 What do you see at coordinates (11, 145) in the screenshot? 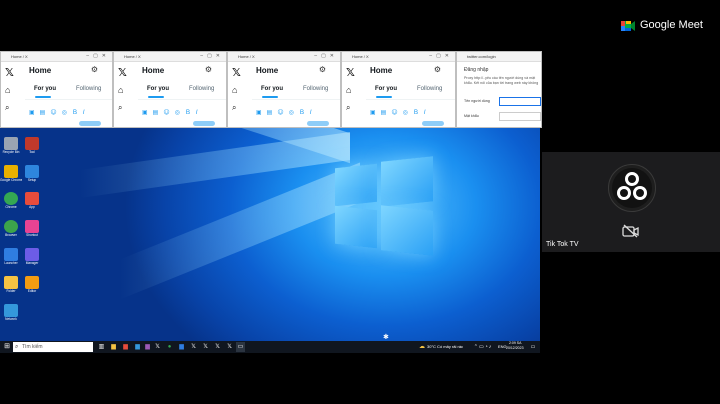
I see `desktop-icon: Recycle Bin` at bounding box center [11, 145].